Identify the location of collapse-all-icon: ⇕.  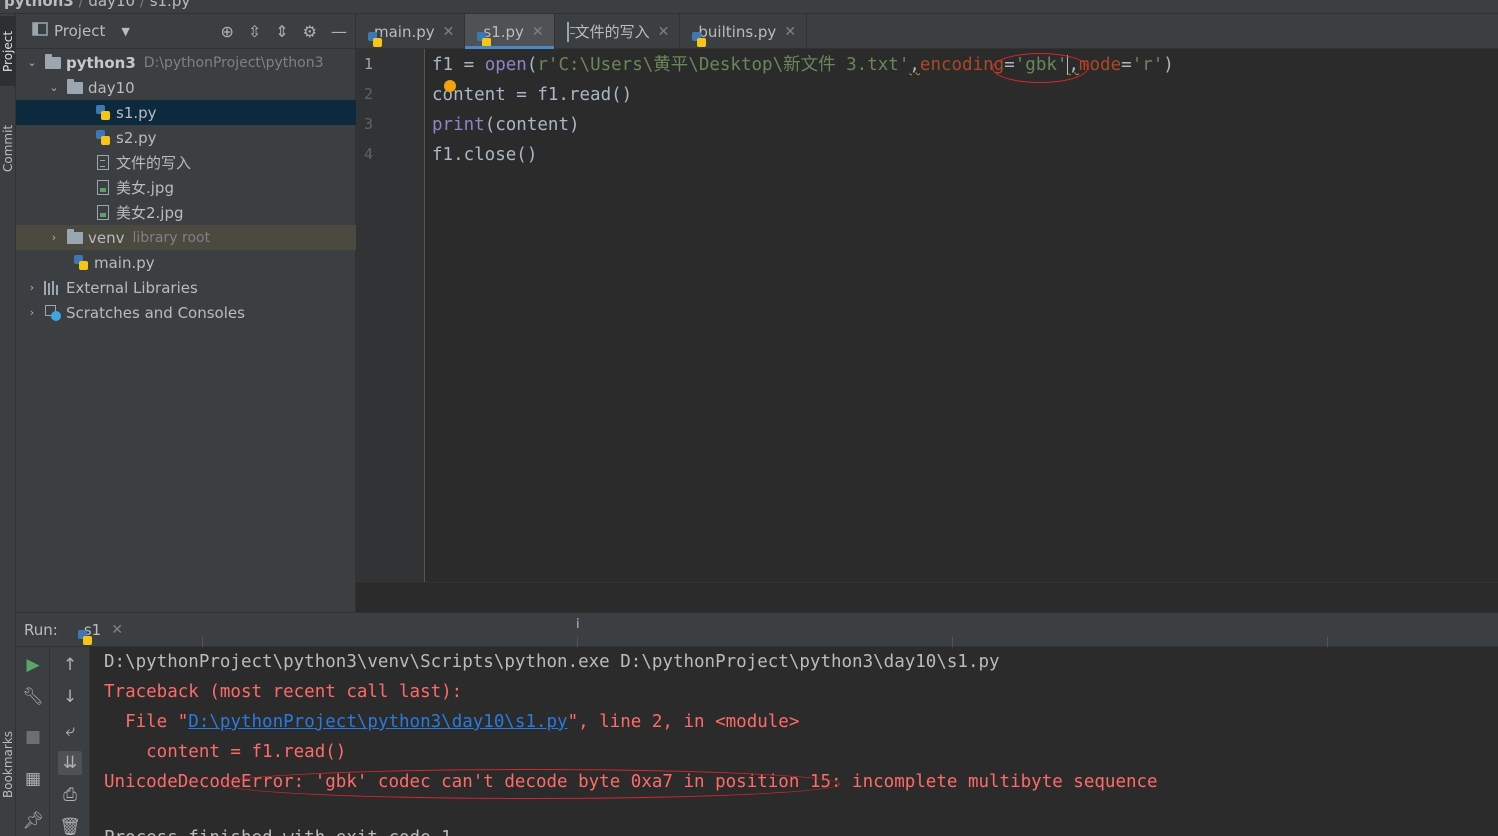
(281, 31).